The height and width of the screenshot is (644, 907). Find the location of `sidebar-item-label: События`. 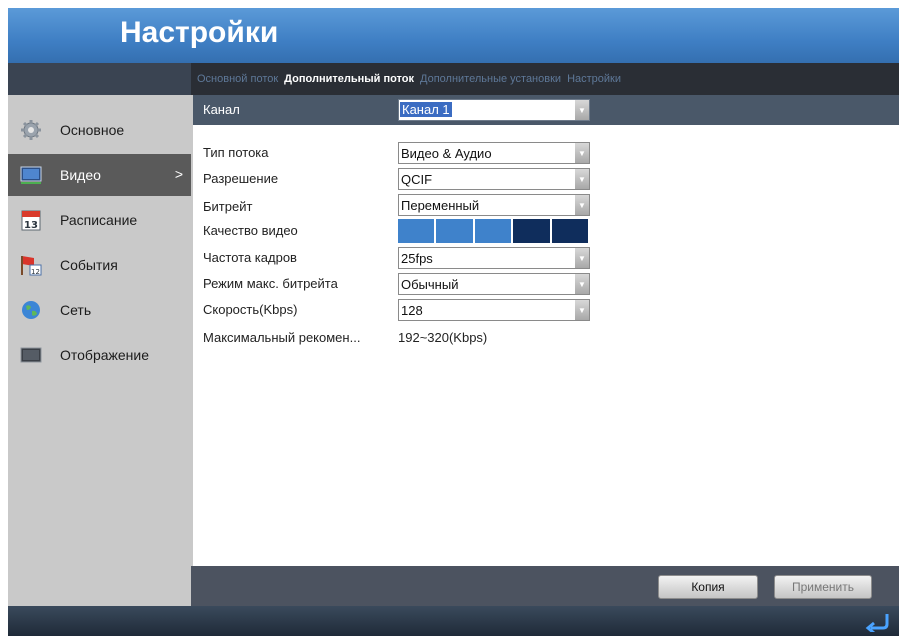

sidebar-item-label: События is located at coordinates (89, 265).